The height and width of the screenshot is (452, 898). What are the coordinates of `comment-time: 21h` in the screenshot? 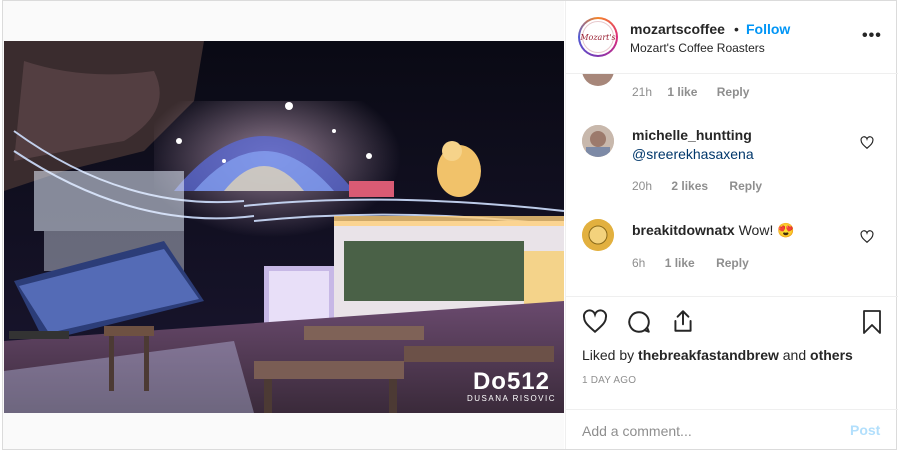 It's located at (642, 92).